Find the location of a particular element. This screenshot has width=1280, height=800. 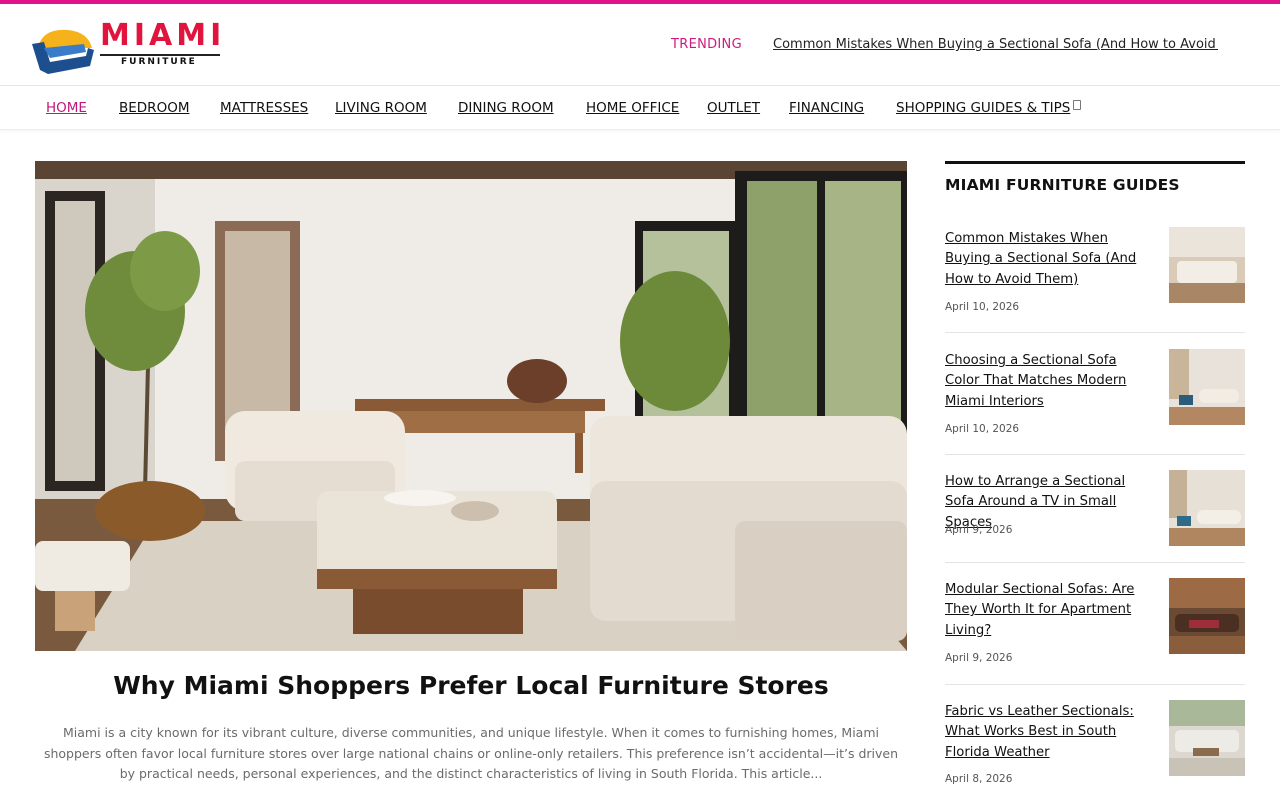

nav-item-dining-room: DINING ROOM is located at coordinates (506, 108).